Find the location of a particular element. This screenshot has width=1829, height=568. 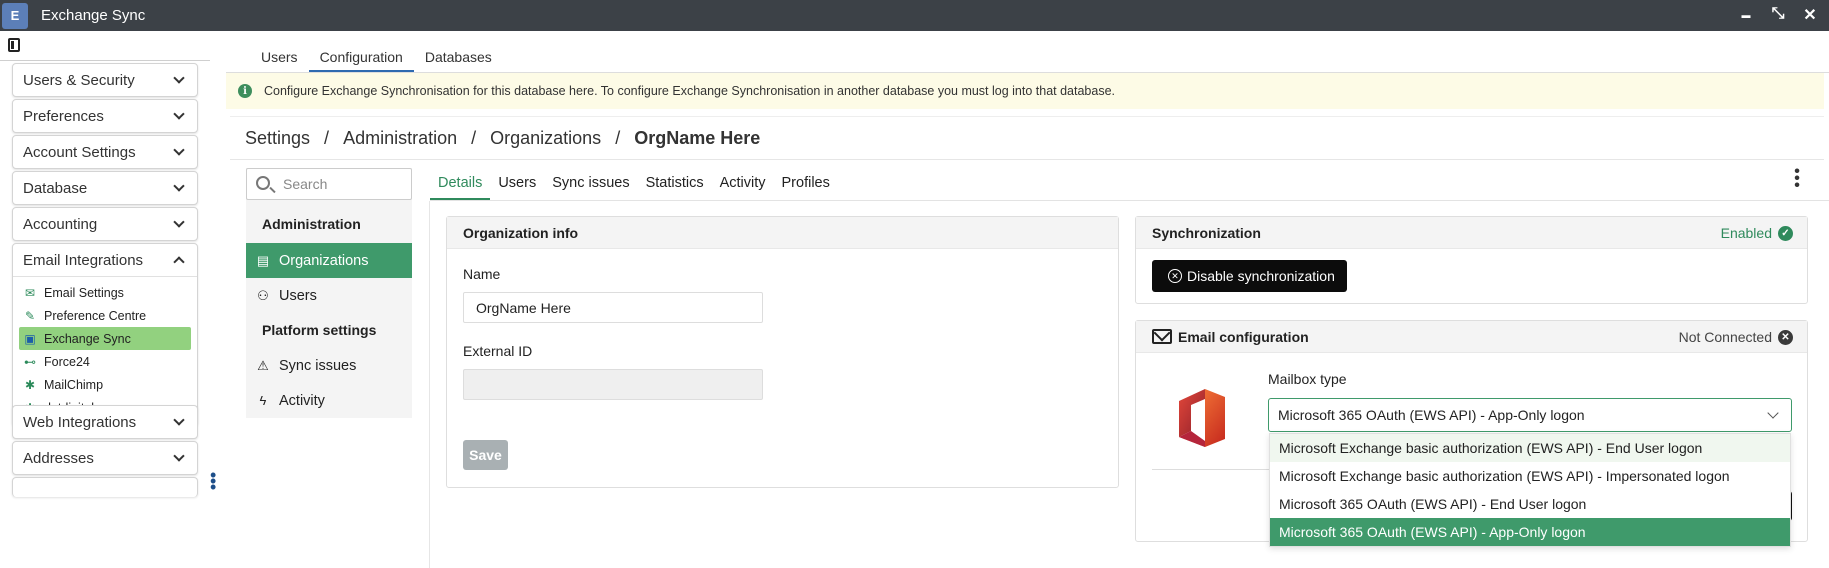

sidebar-item-force24: ⊷ Force24 is located at coordinates (105, 361).